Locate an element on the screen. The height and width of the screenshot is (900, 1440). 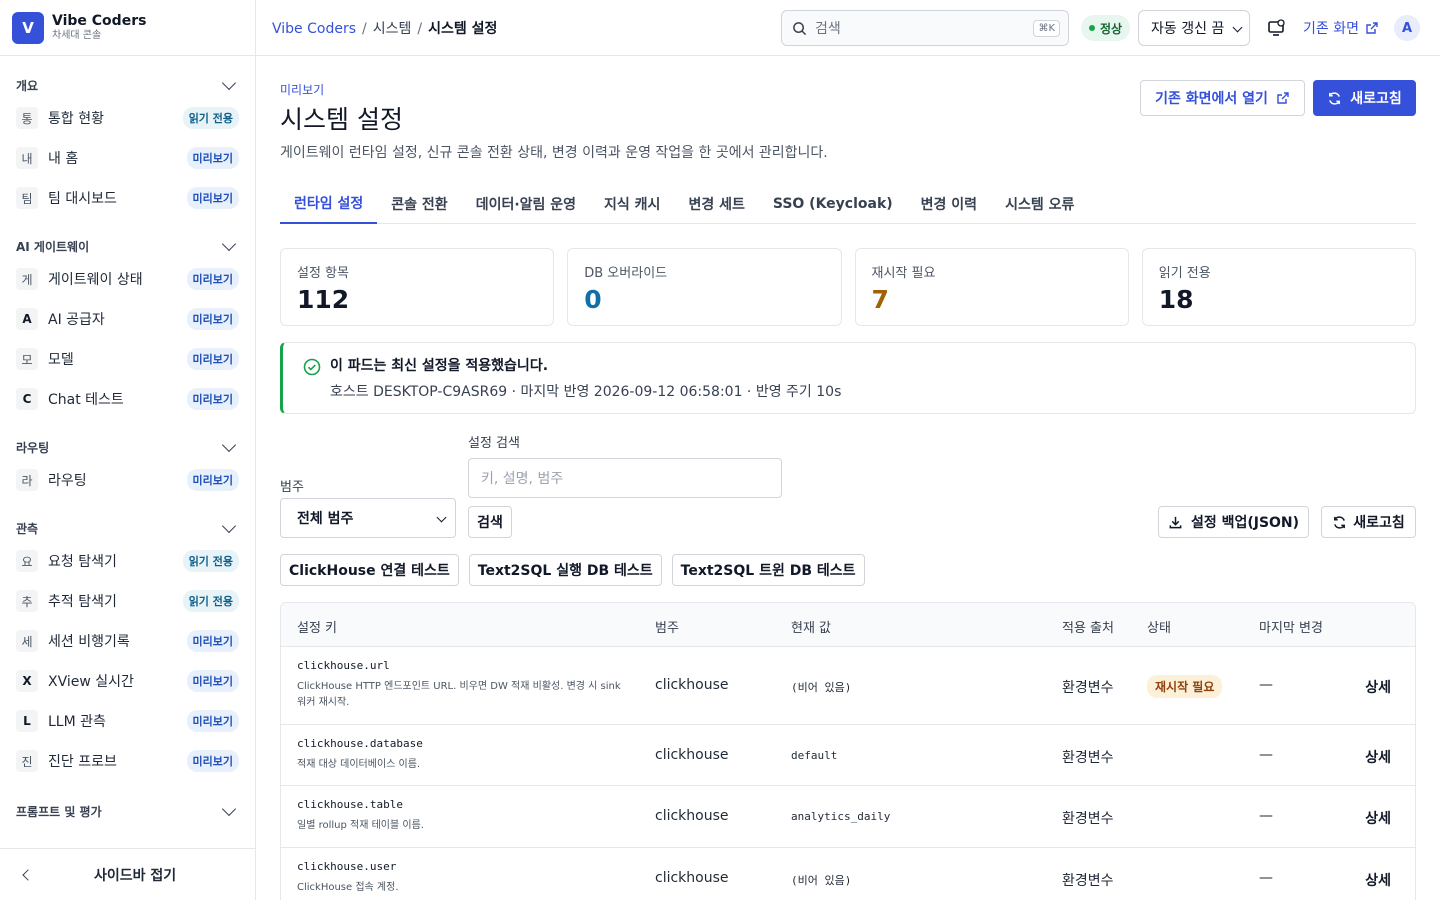
search-button: 검색 is located at coordinates (490, 522).